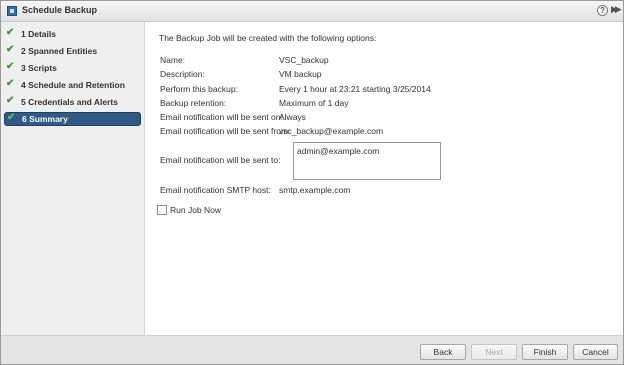  Describe the element at coordinates (221, 117) in the screenshot. I see `notify-on-label: Email notification will be sent on:` at that location.